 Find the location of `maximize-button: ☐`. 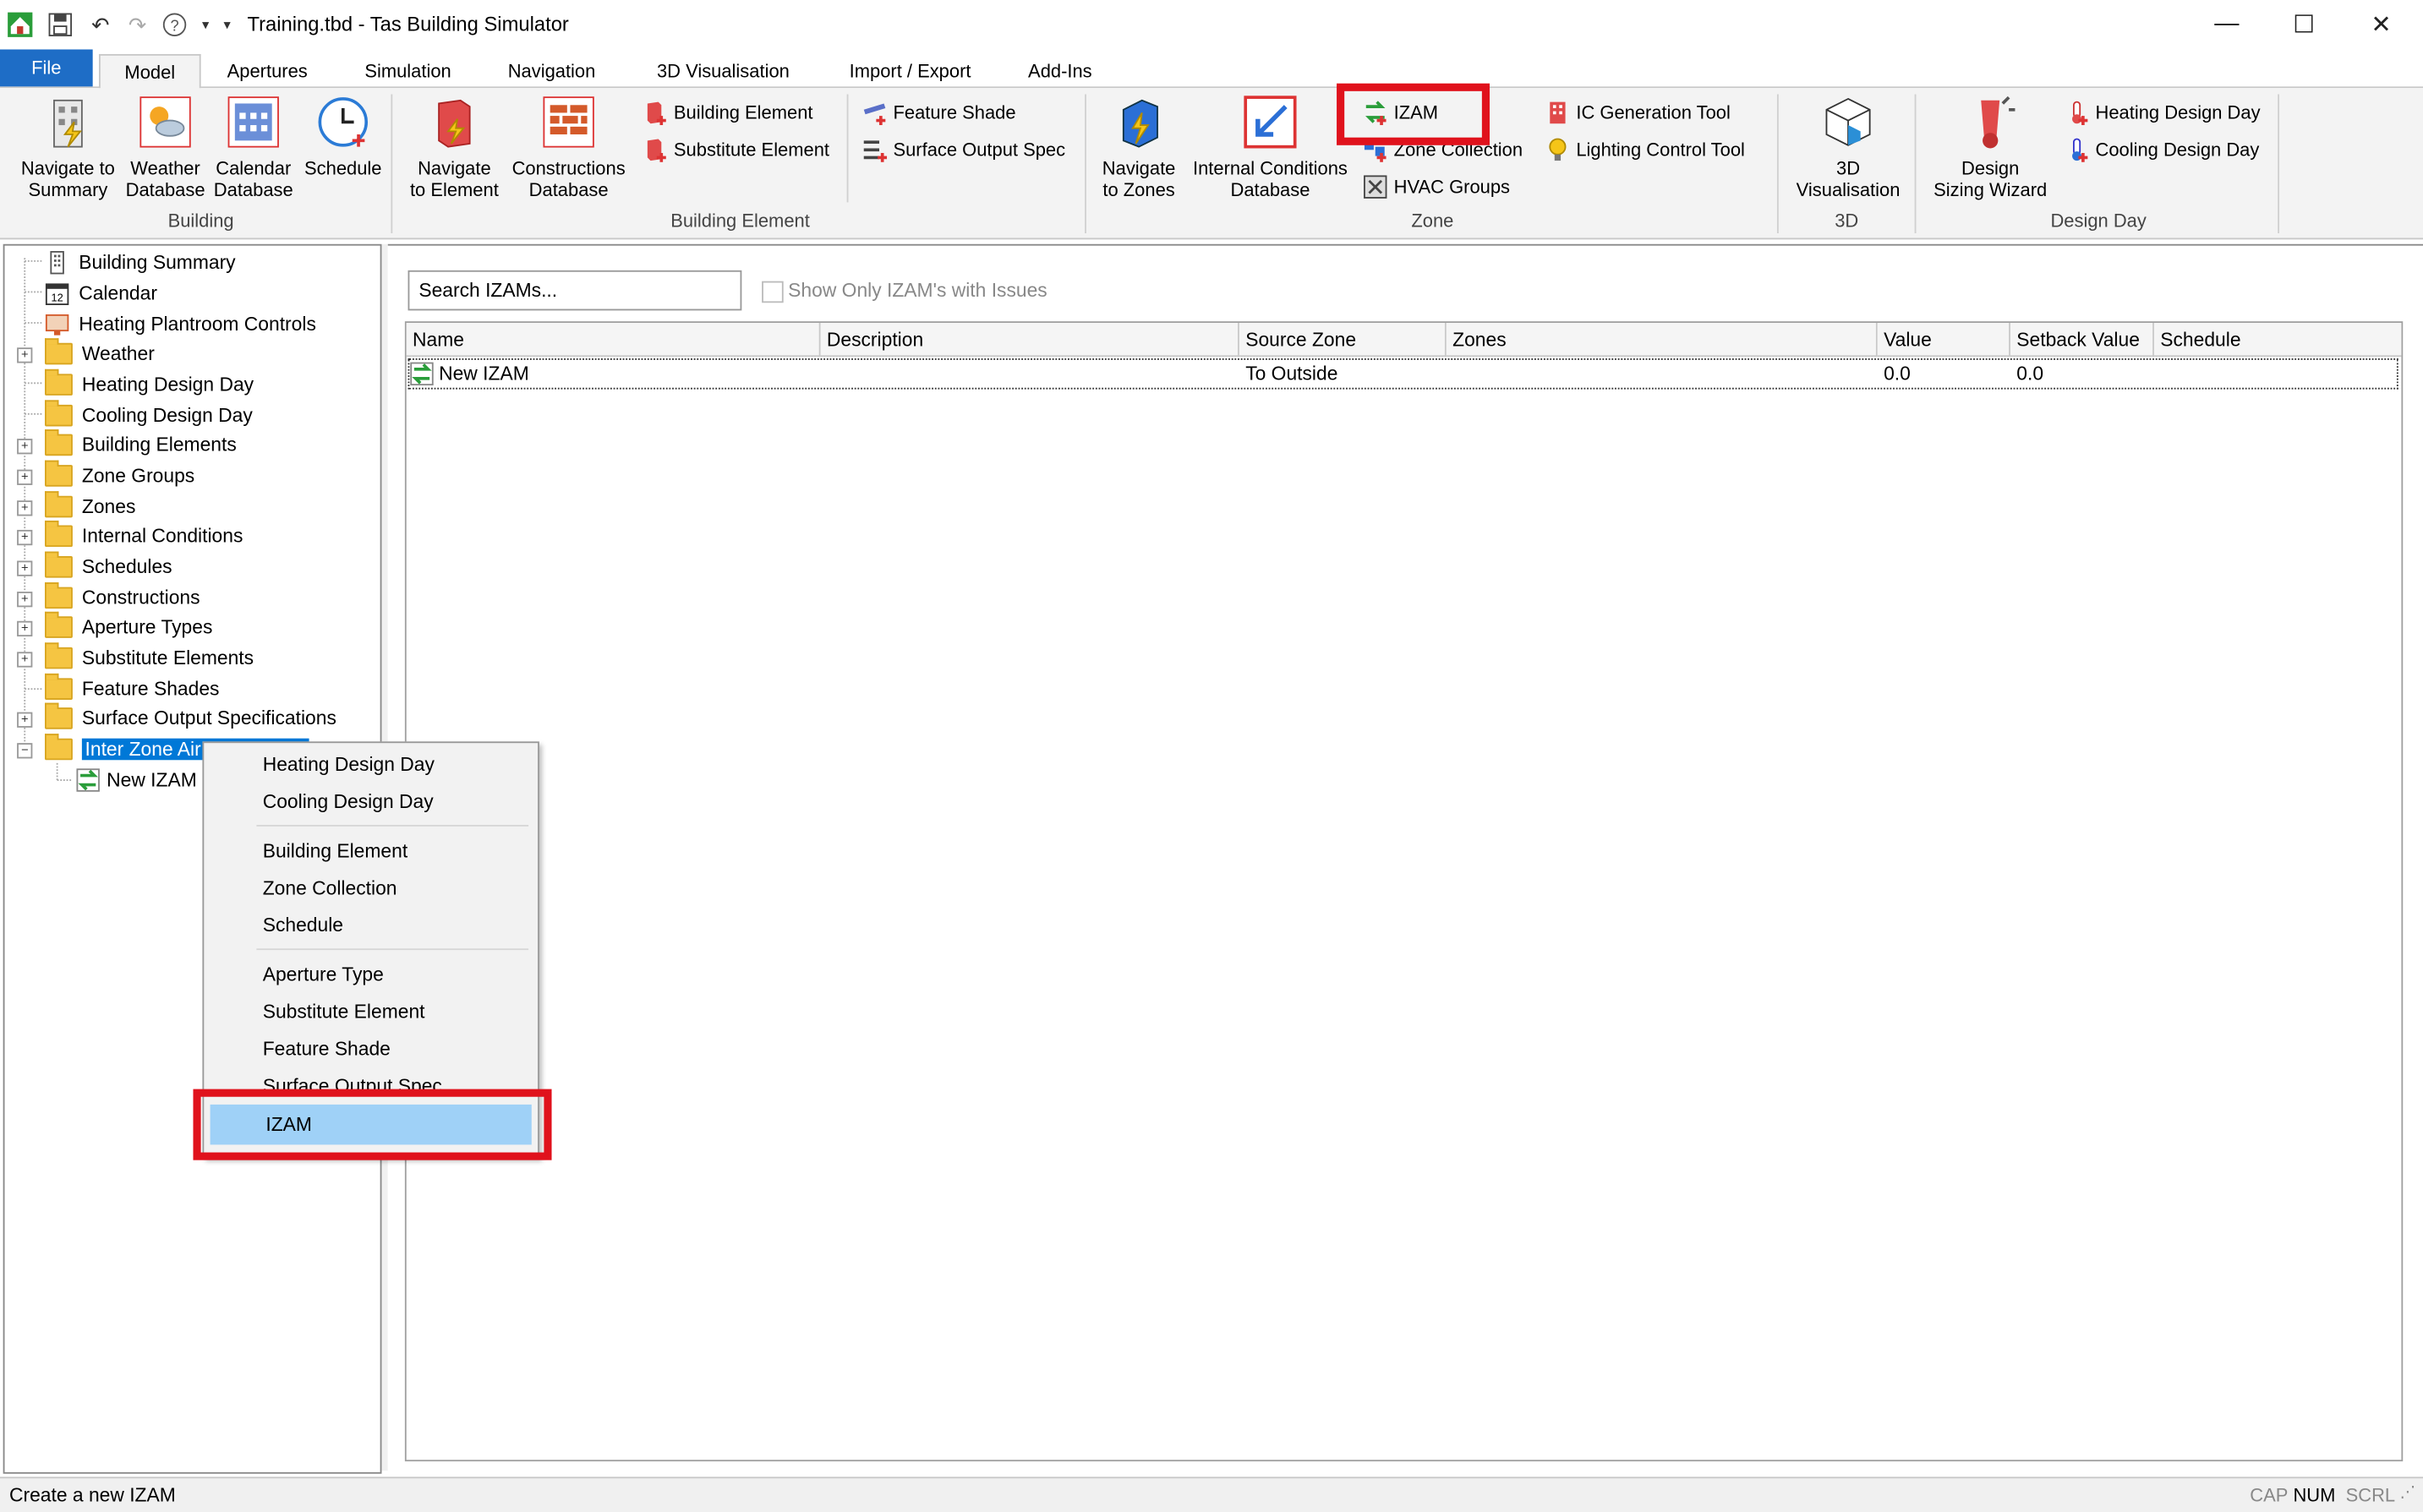

maximize-button: ☐ is located at coordinates (2304, 24).